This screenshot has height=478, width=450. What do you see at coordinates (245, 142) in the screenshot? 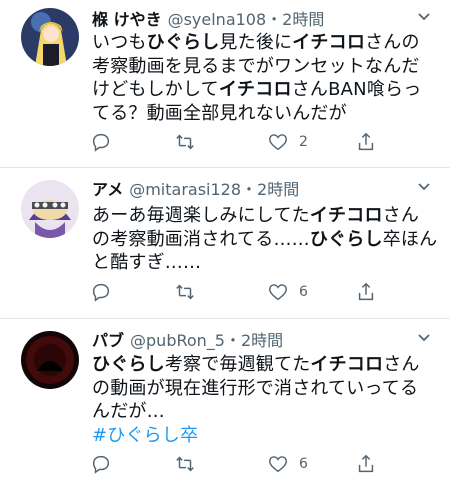
I see `action-bar: 2` at bounding box center [245, 142].